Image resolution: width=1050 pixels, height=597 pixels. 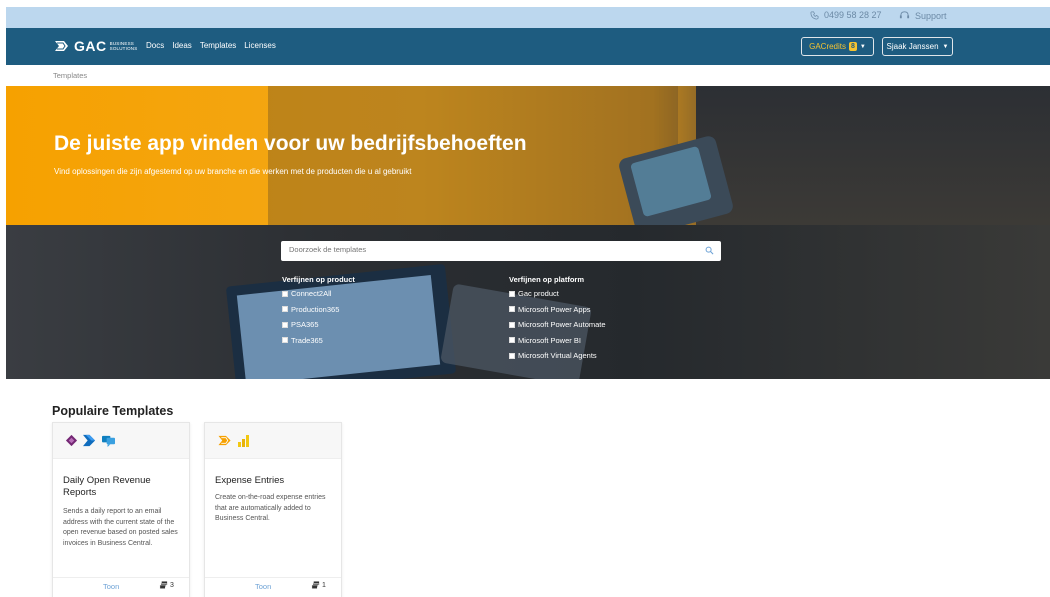 I want to click on brand-name: GAC, so click(x=90, y=46).